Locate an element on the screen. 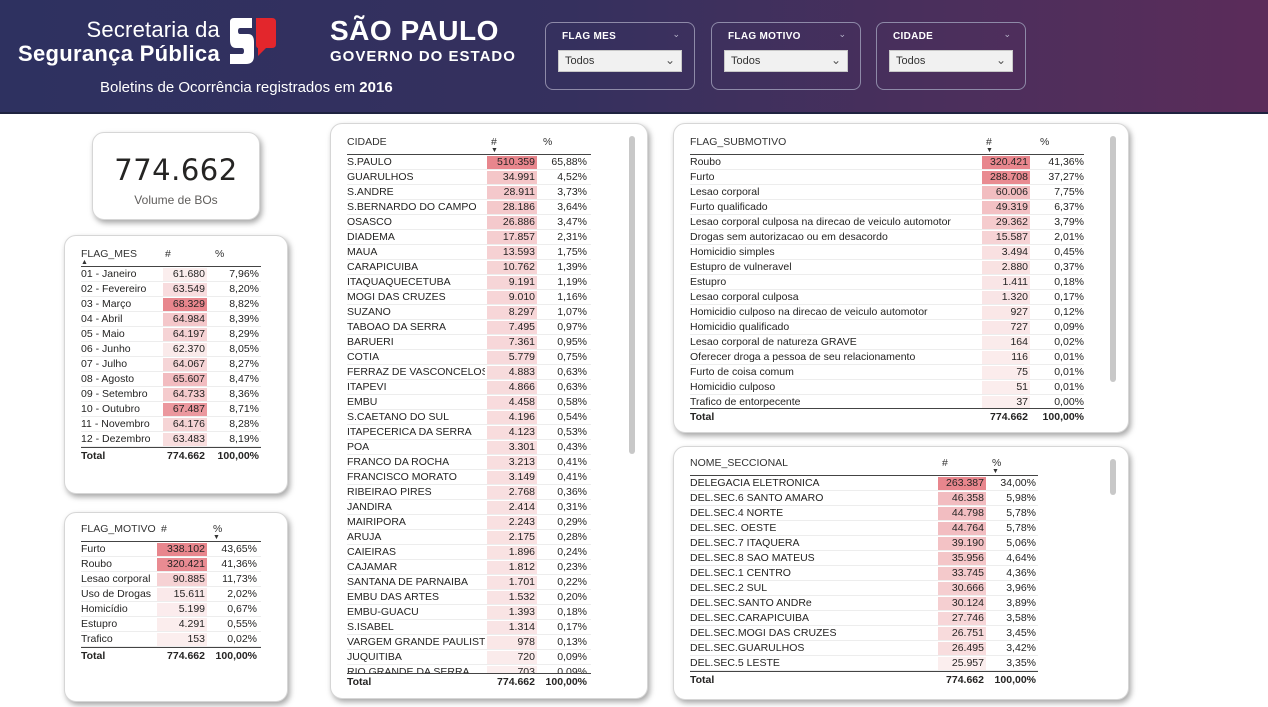  column-header-name: FLAG_MES is located at coordinates (109, 254).